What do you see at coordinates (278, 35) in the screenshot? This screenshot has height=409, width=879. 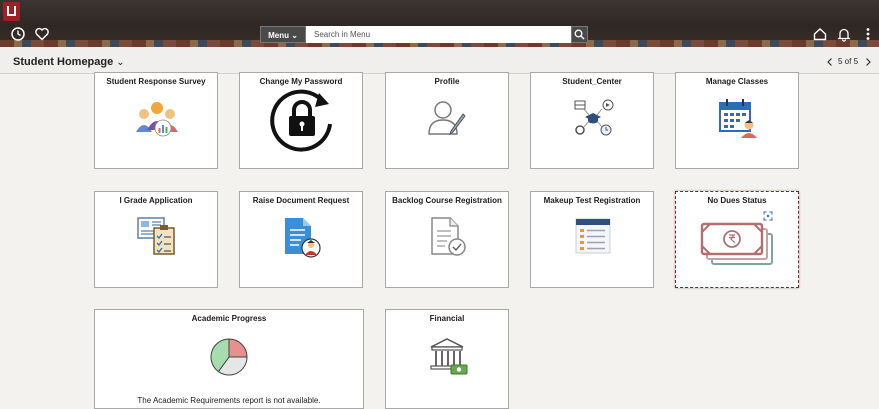 I see `menu-label: Menu` at bounding box center [278, 35].